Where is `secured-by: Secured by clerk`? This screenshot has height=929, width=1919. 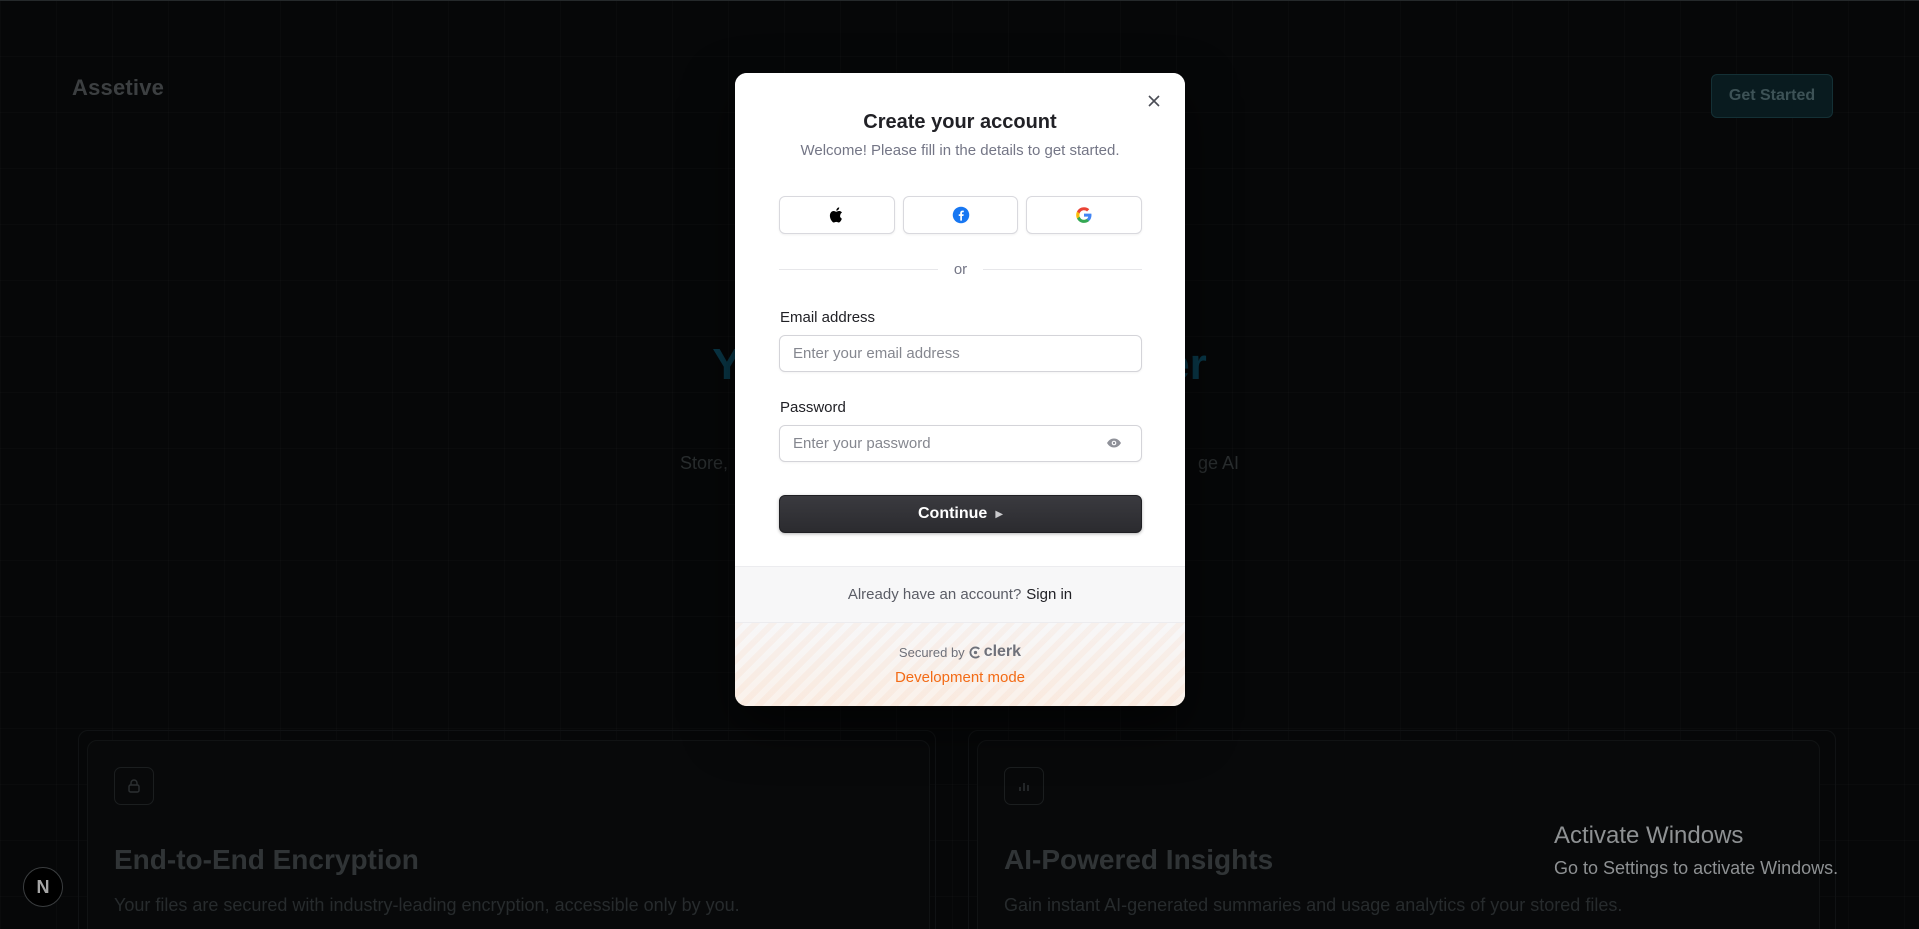
secured-by: Secured by clerk is located at coordinates (960, 652).